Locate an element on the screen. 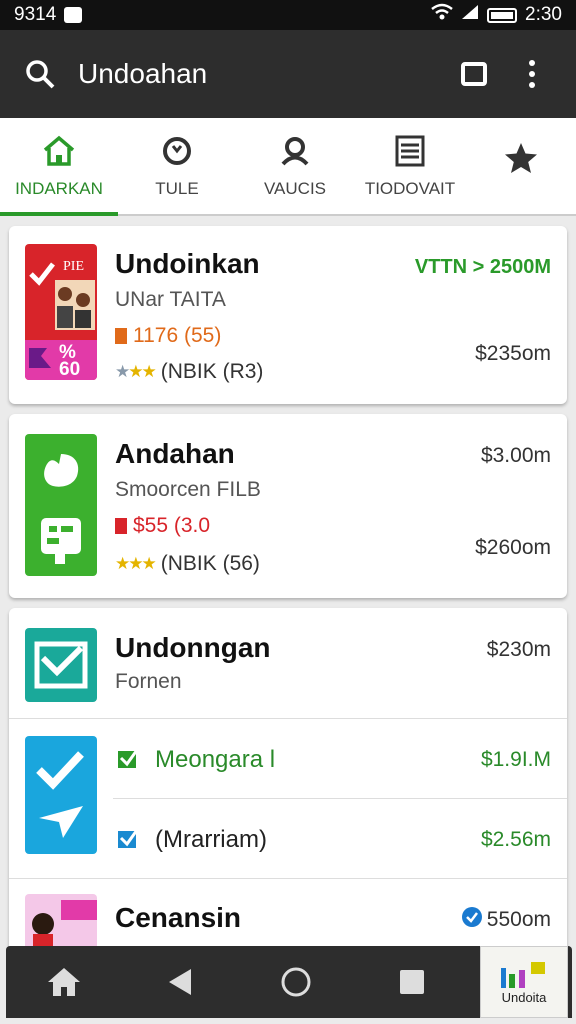  nav-home-button is located at coordinates (64, 982).